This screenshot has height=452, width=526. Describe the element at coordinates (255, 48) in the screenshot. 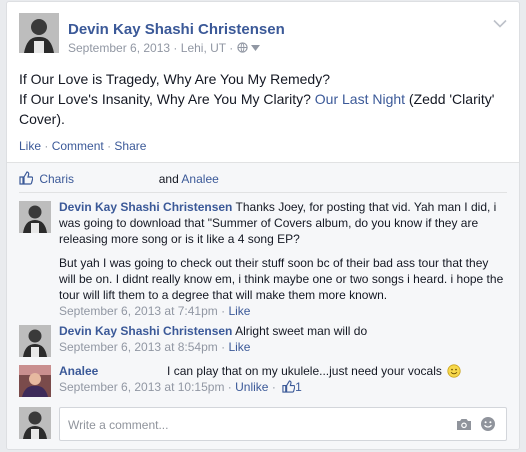

I see `chevron-down-icon` at that location.